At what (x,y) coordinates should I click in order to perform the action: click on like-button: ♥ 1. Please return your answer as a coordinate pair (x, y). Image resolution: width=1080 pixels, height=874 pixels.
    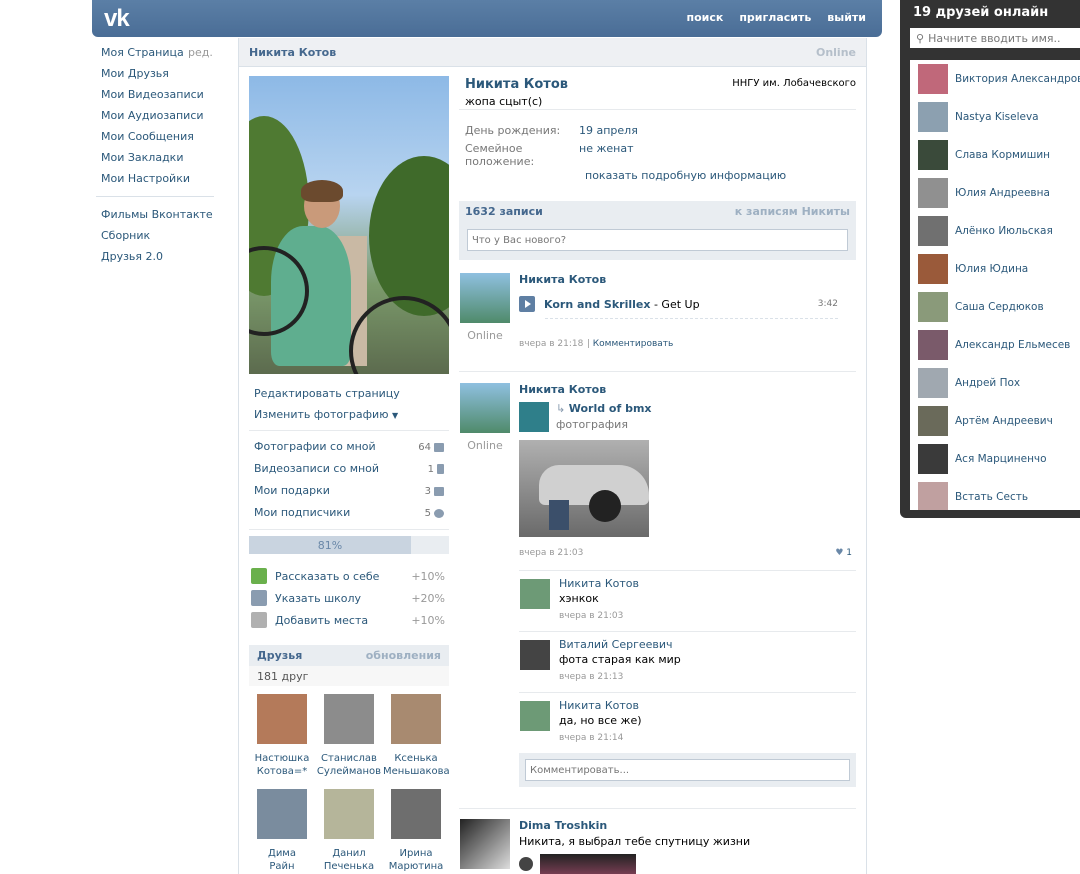
    Looking at the image, I should click on (845, 556).